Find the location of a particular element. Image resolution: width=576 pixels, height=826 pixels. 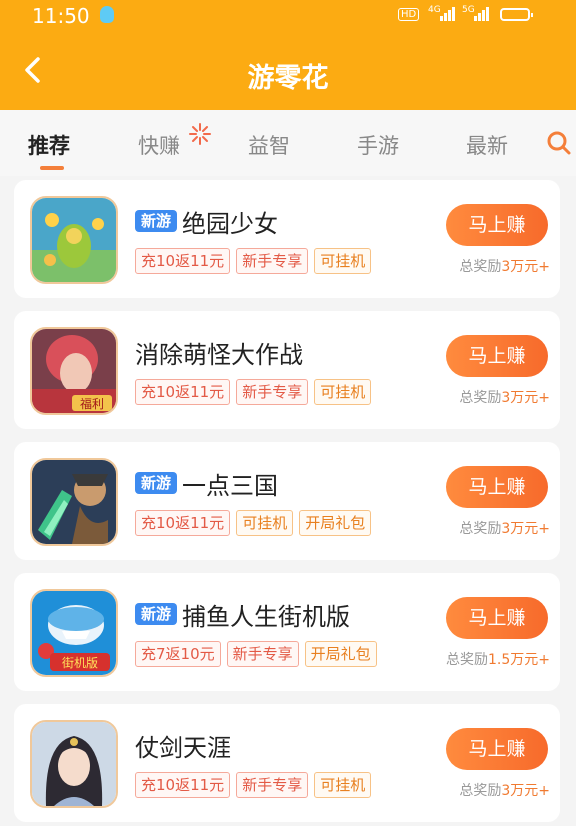

network-5g-label: 5G is located at coordinates (468, 10).